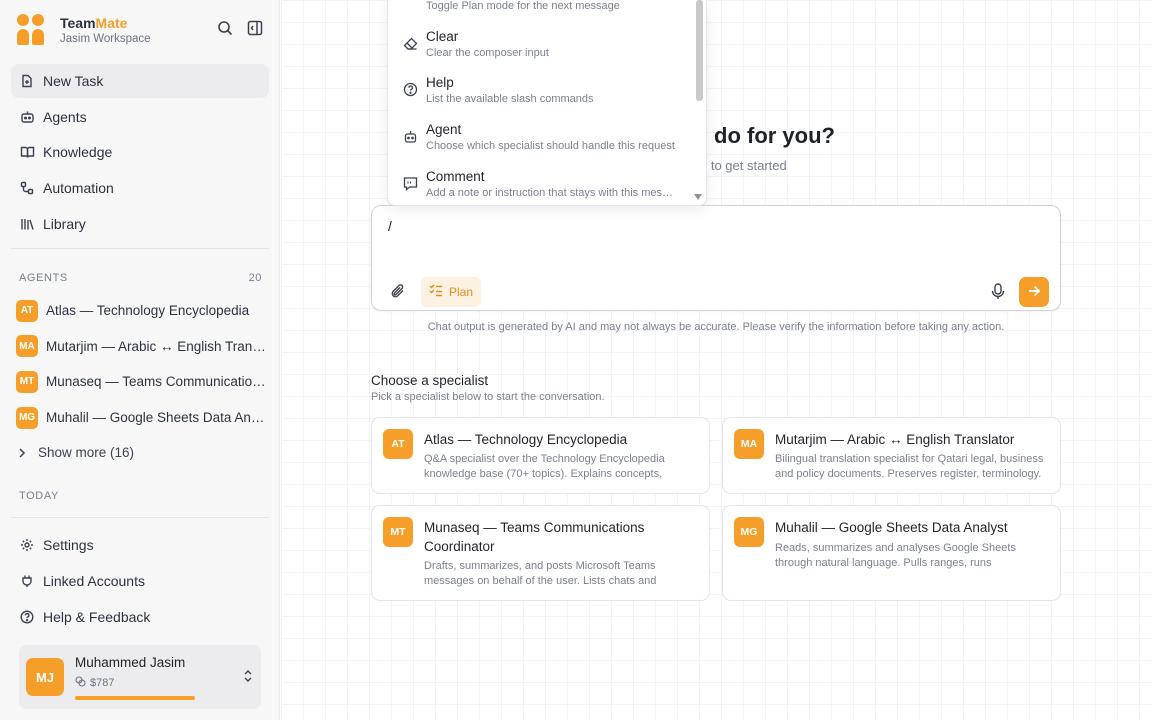  I want to click on specialist-avatar: AT, so click(398, 444).